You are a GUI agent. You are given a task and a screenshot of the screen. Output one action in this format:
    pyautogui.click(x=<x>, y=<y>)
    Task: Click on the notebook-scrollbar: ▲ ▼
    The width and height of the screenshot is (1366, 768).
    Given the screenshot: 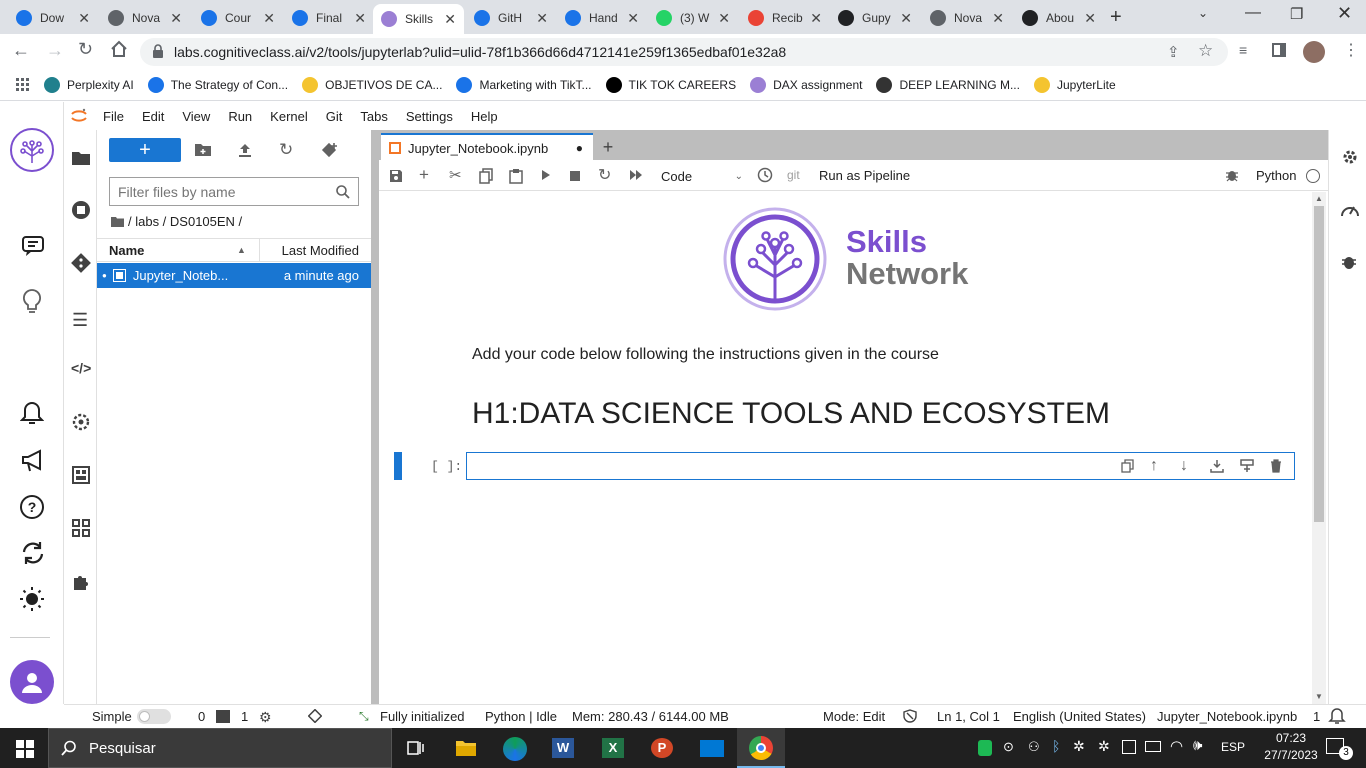 What is the action you would take?
    pyautogui.click(x=1319, y=448)
    